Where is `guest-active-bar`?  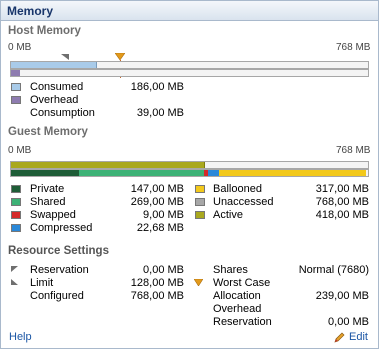 guest-active-bar is located at coordinates (189, 165).